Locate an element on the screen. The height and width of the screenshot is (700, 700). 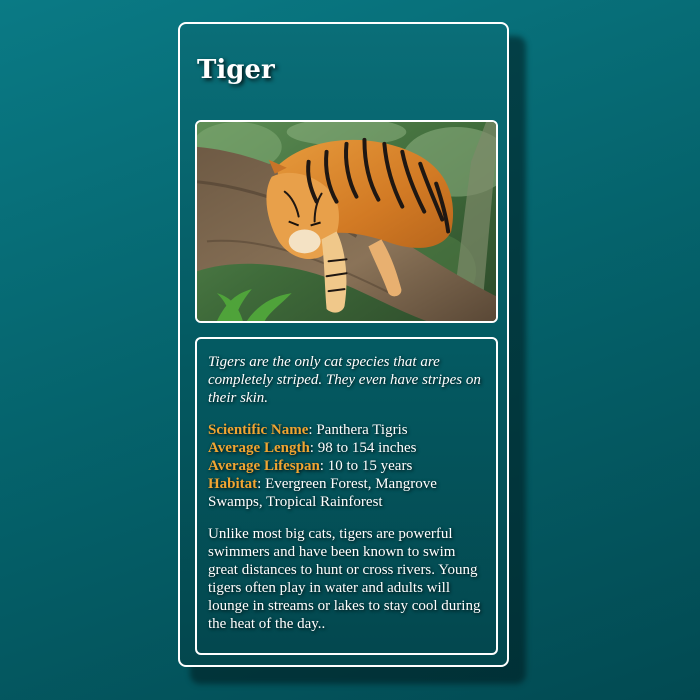
fact-average-lifespan: Average Lifespan: 10 to 15 years is located at coordinates (347, 466).